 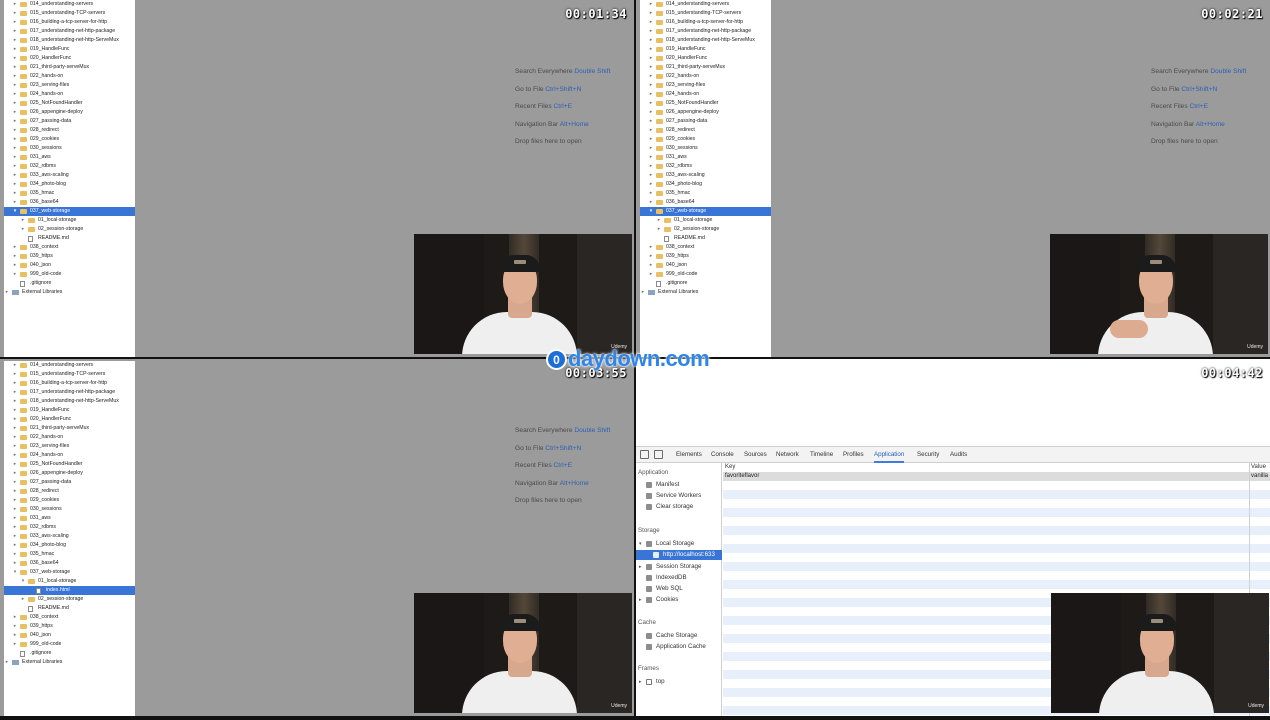 What do you see at coordinates (722, 455) in the screenshot?
I see `tab-console: Console` at bounding box center [722, 455].